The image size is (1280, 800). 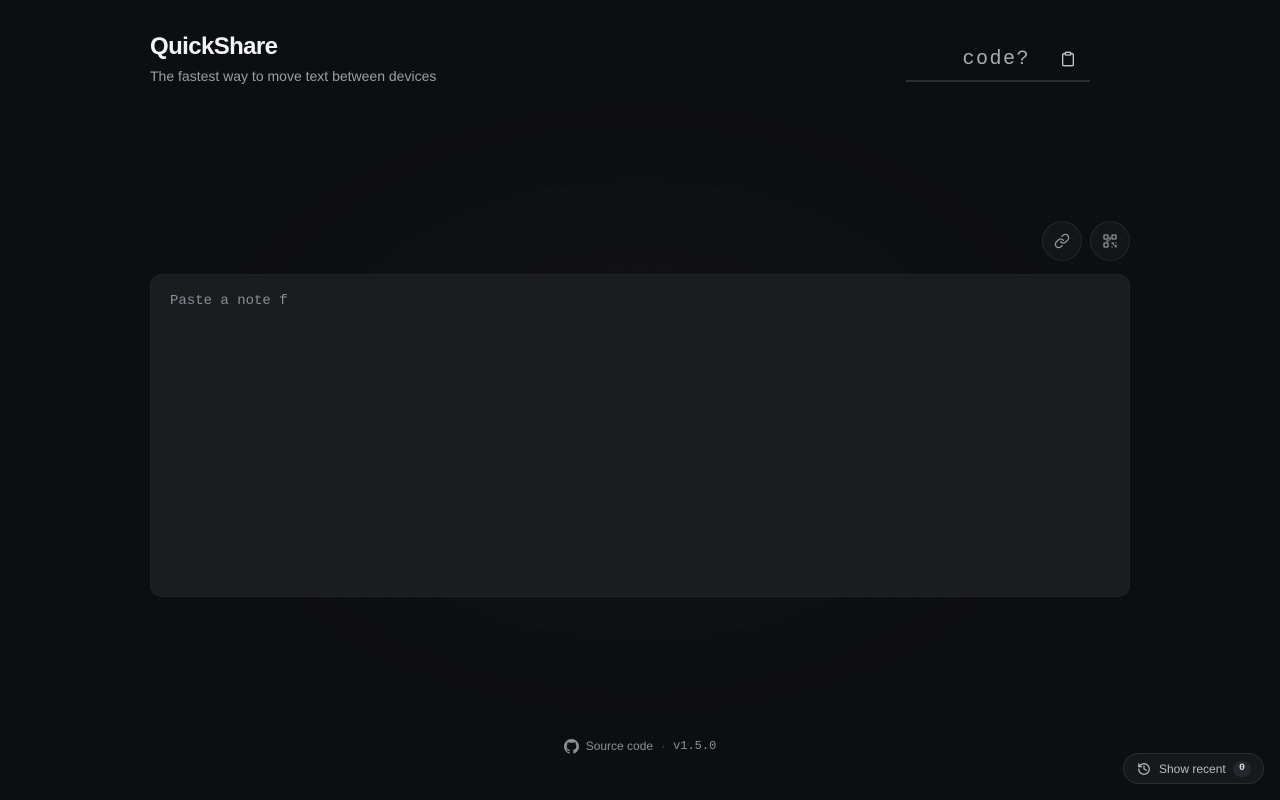 I want to click on qr-code-button, so click(x=1110, y=241).